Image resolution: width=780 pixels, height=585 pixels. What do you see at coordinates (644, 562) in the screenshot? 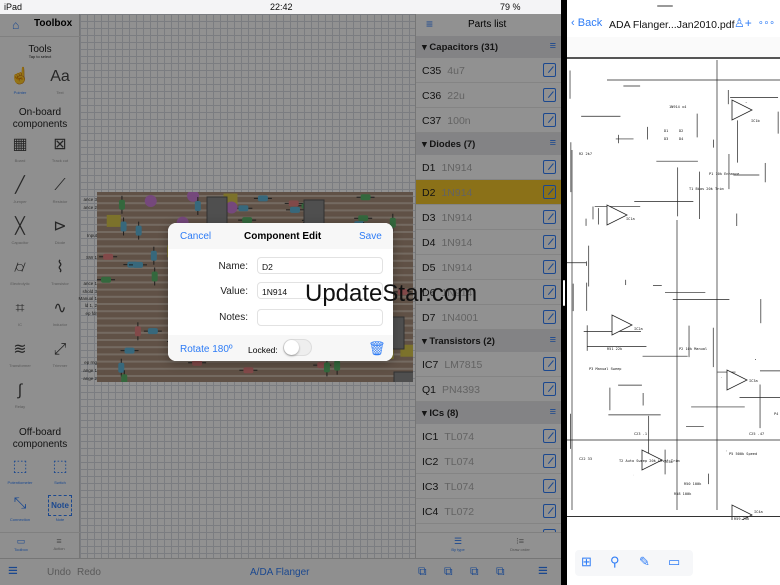
I see `annotate-icon: ✎` at bounding box center [644, 562].